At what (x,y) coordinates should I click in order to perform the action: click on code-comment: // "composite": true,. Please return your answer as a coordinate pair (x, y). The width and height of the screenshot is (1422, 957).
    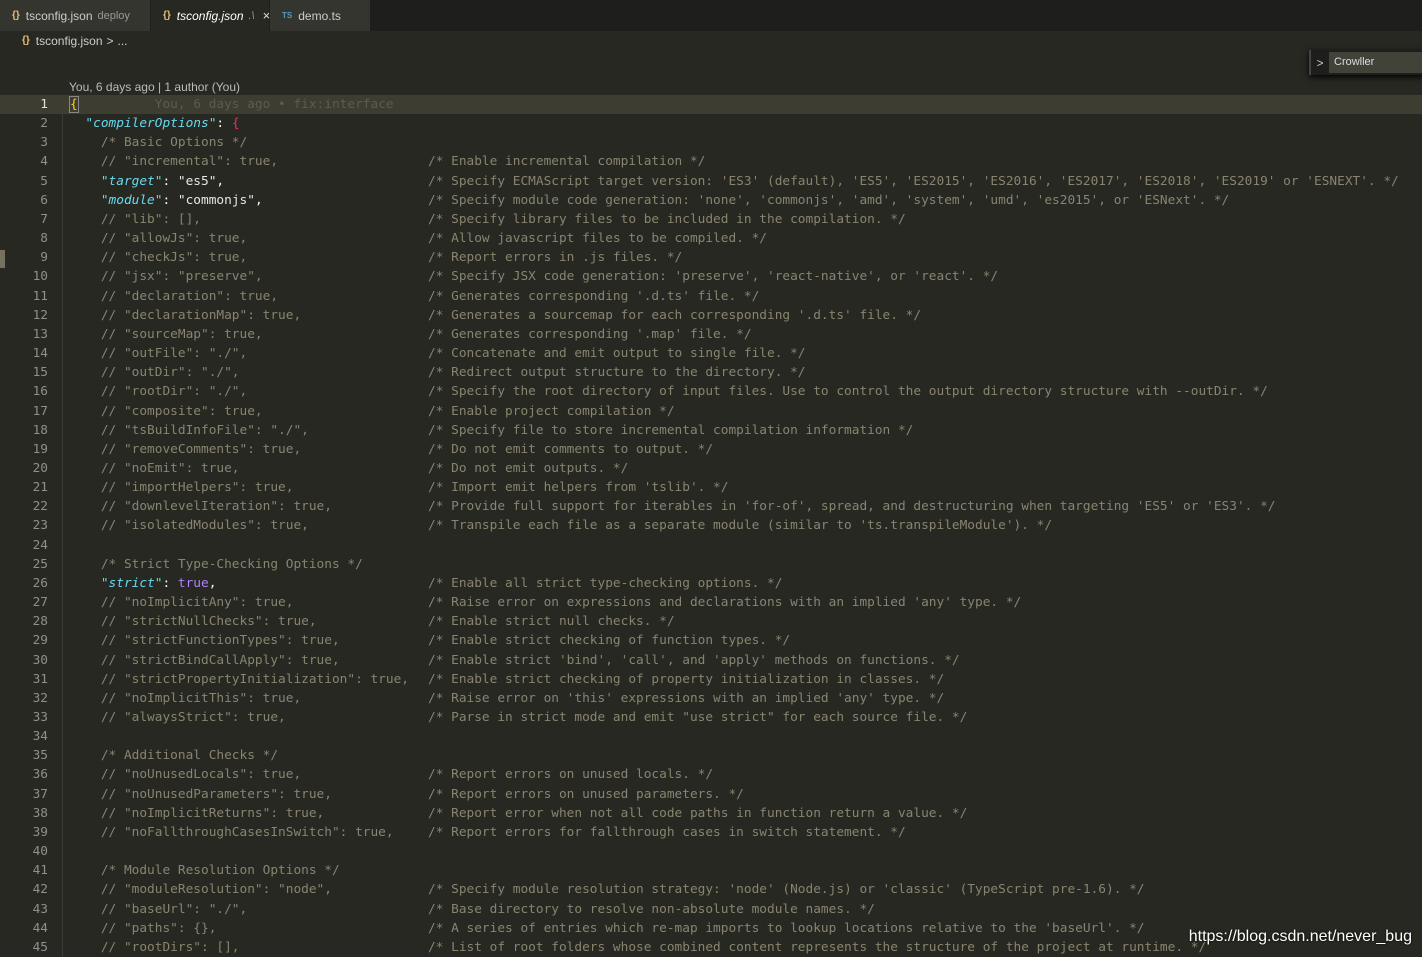
    Looking at the image, I should click on (181, 411).